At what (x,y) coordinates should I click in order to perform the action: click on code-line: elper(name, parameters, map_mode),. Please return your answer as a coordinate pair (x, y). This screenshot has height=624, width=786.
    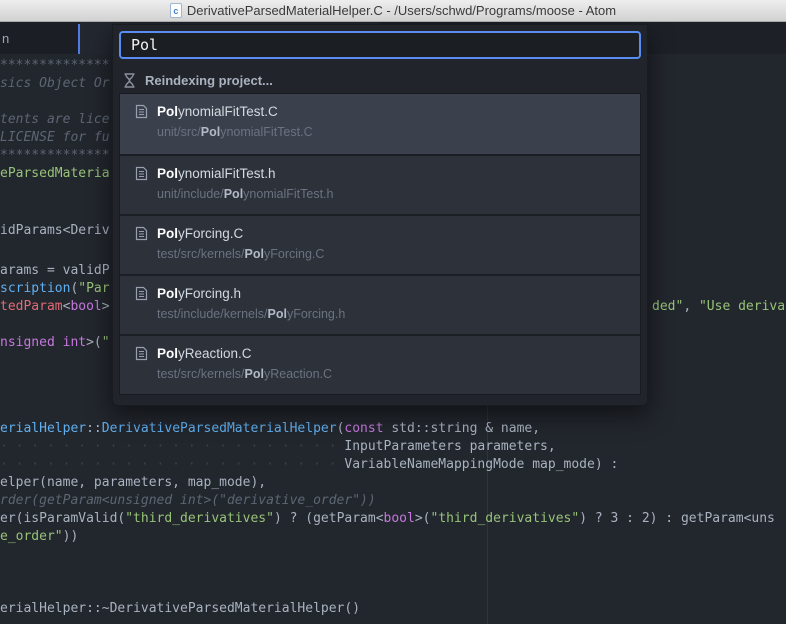
    Looking at the image, I should click on (133, 482).